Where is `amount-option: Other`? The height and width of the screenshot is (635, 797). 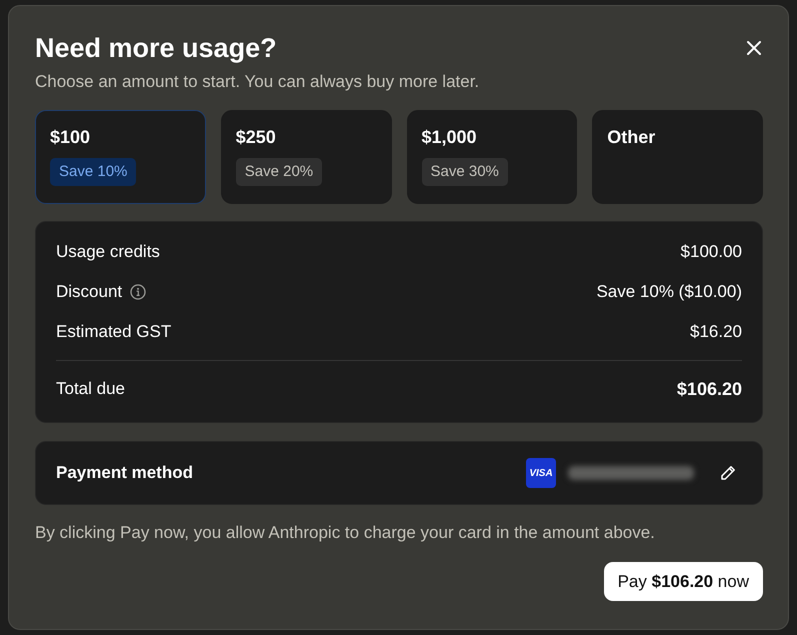 amount-option: Other is located at coordinates (677, 157).